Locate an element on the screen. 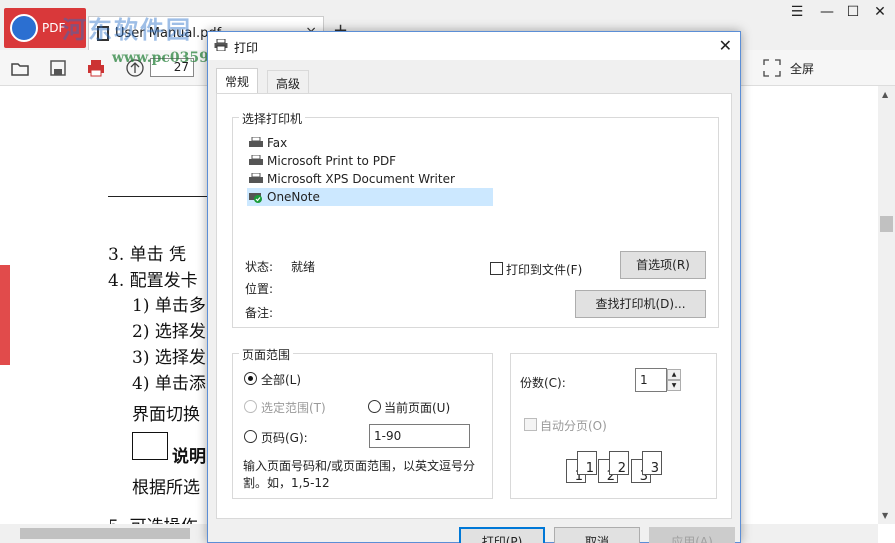  dialog-titlebar: 打印 ✕ is located at coordinates (474, 46).